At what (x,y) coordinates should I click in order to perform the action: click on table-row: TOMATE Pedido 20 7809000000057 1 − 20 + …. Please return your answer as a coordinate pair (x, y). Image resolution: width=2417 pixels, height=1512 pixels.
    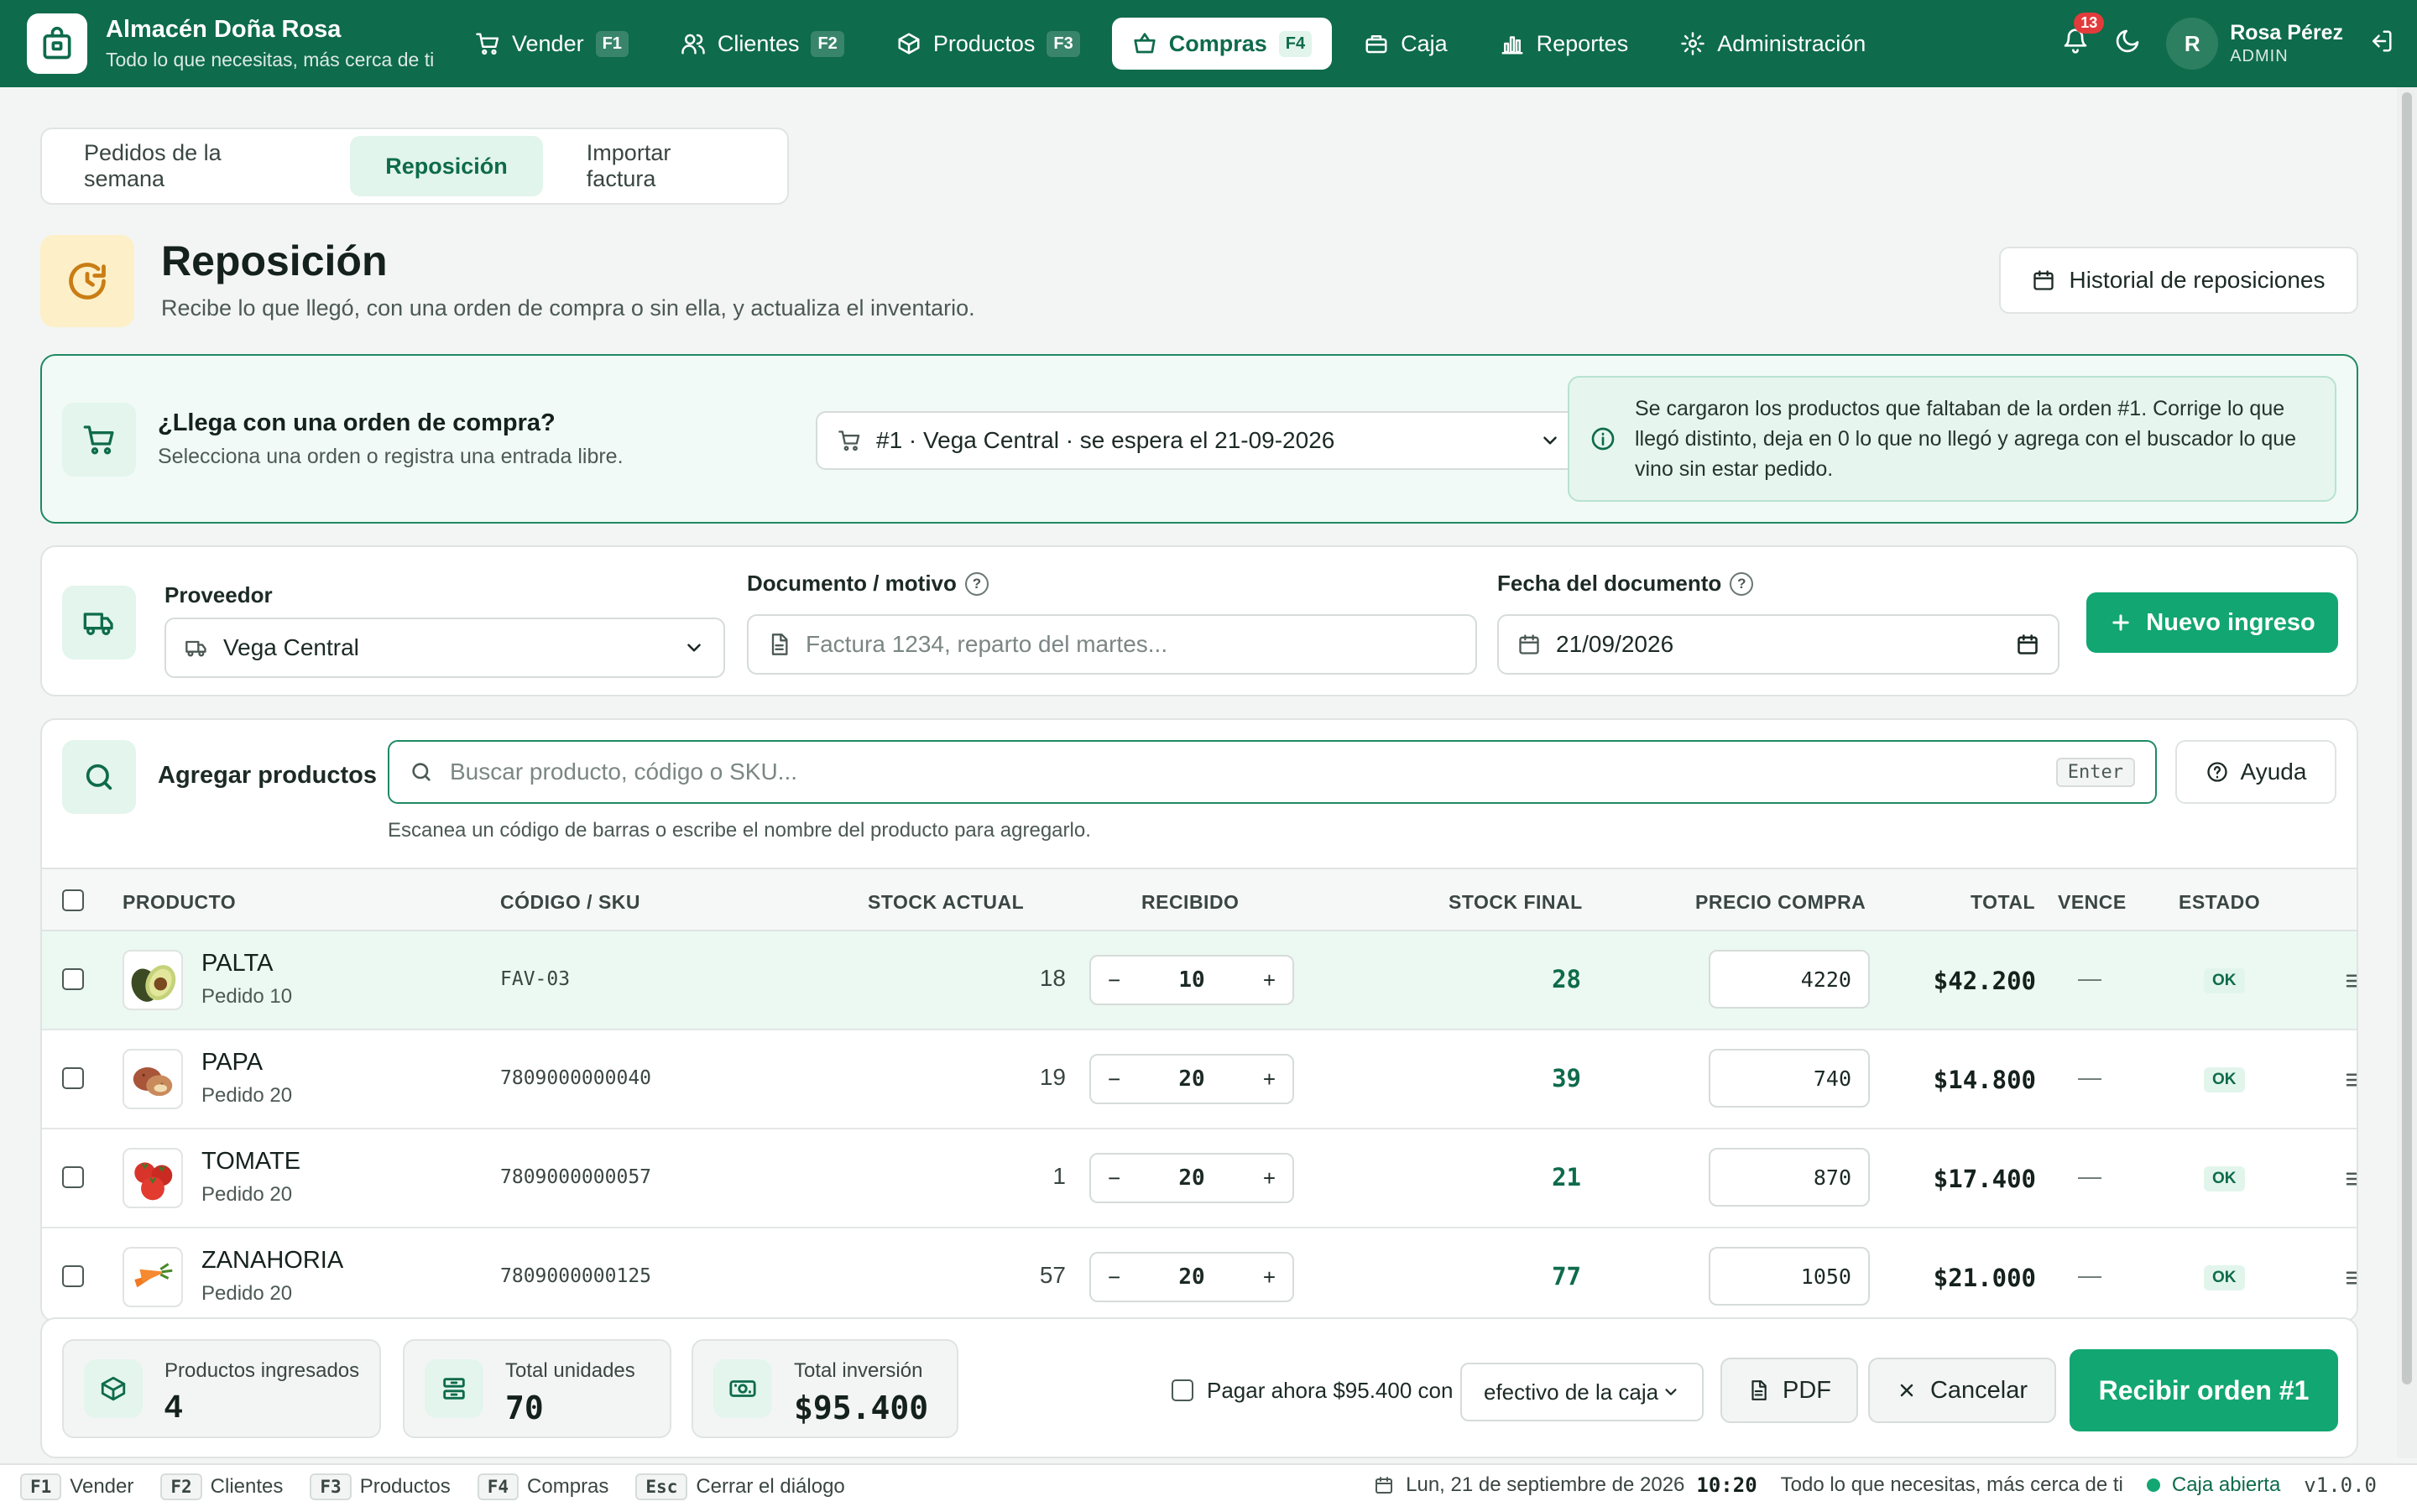
    Looking at the image, I should click on (1199, 1179).